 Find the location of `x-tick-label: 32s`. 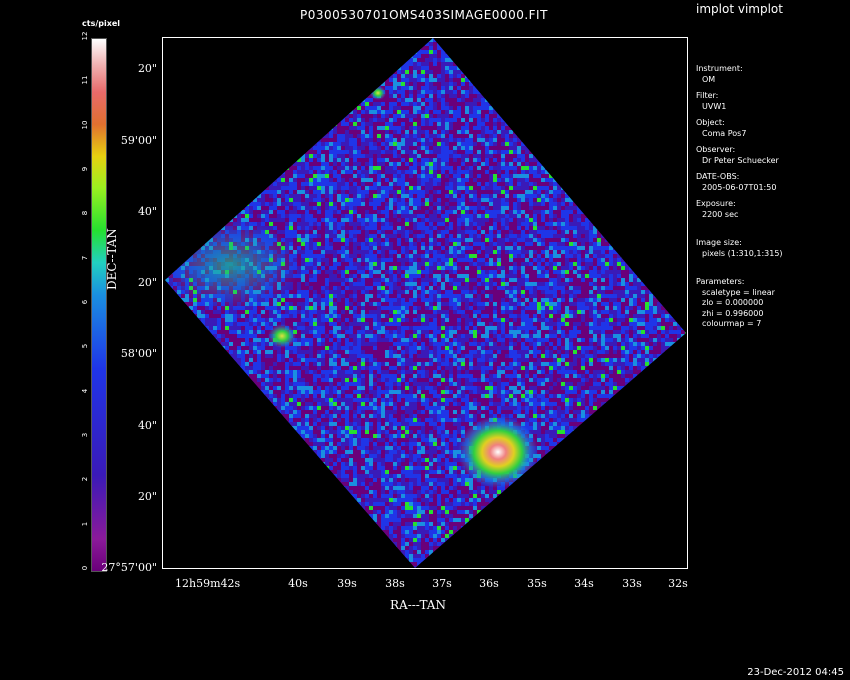

x-tick-label: 32s is located at coordinates (678, 583).